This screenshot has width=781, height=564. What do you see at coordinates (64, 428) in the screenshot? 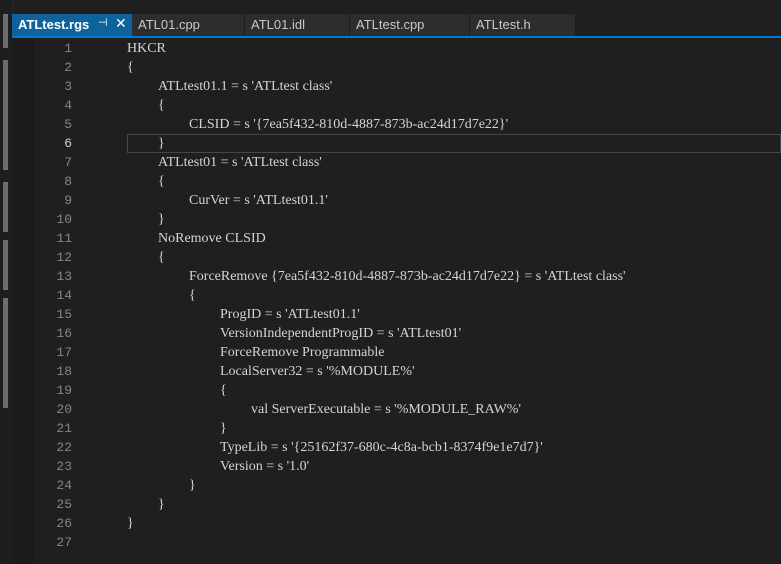
I see `line-number: 21` at bounding box center [64, 428].